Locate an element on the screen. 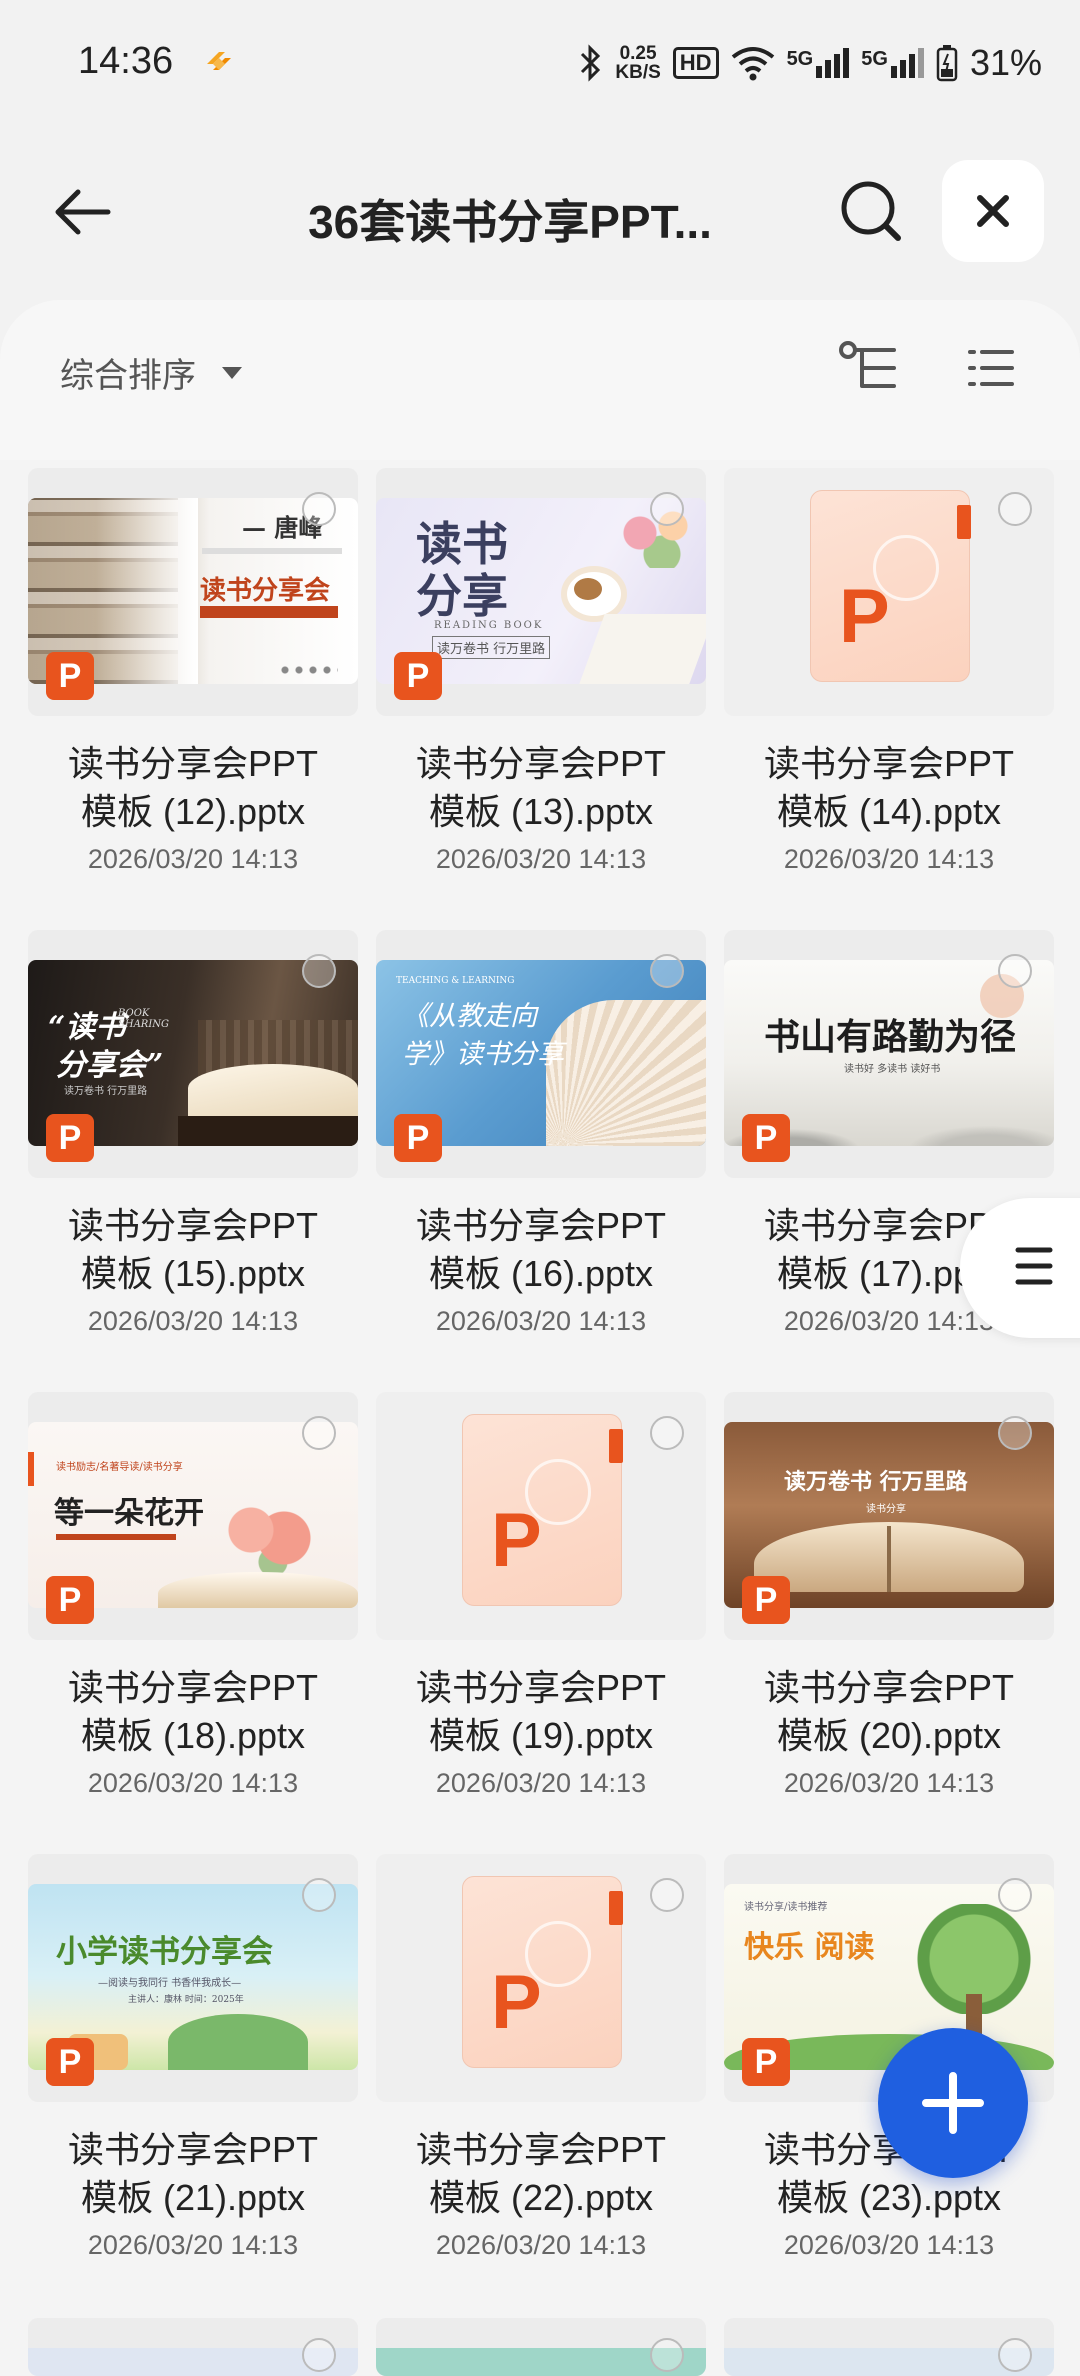 The width and height of the screenshot is (1080, 2376). file-card: P 读书分享会PPT 模板 (22).pptx 2026/03/20 14:13 is located at coordinates (541, 2085).